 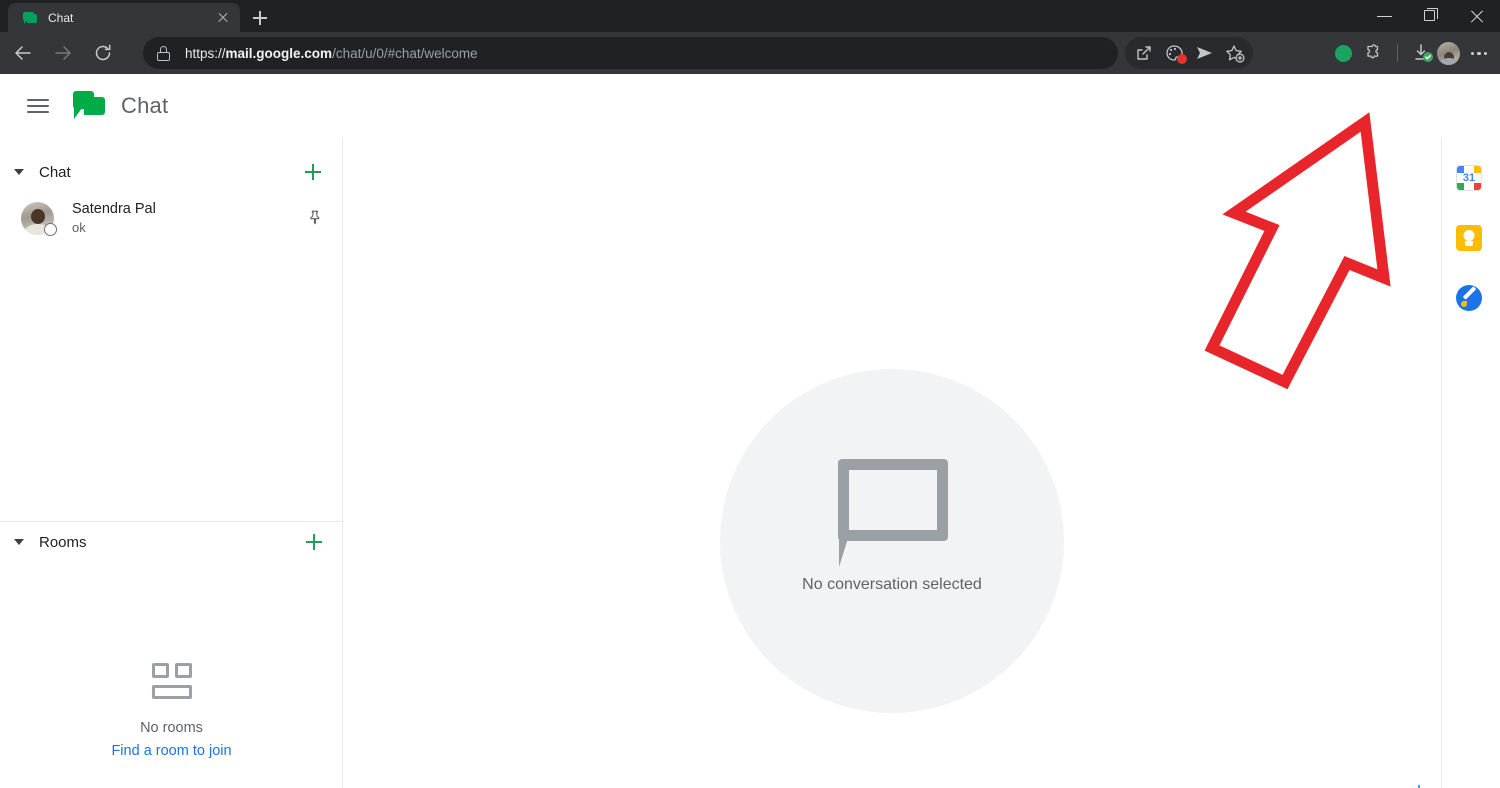 What do you see at coordinates (1174, 53) in the screenshot?
I see `palette-icon` at bounding box center [1174, 53].